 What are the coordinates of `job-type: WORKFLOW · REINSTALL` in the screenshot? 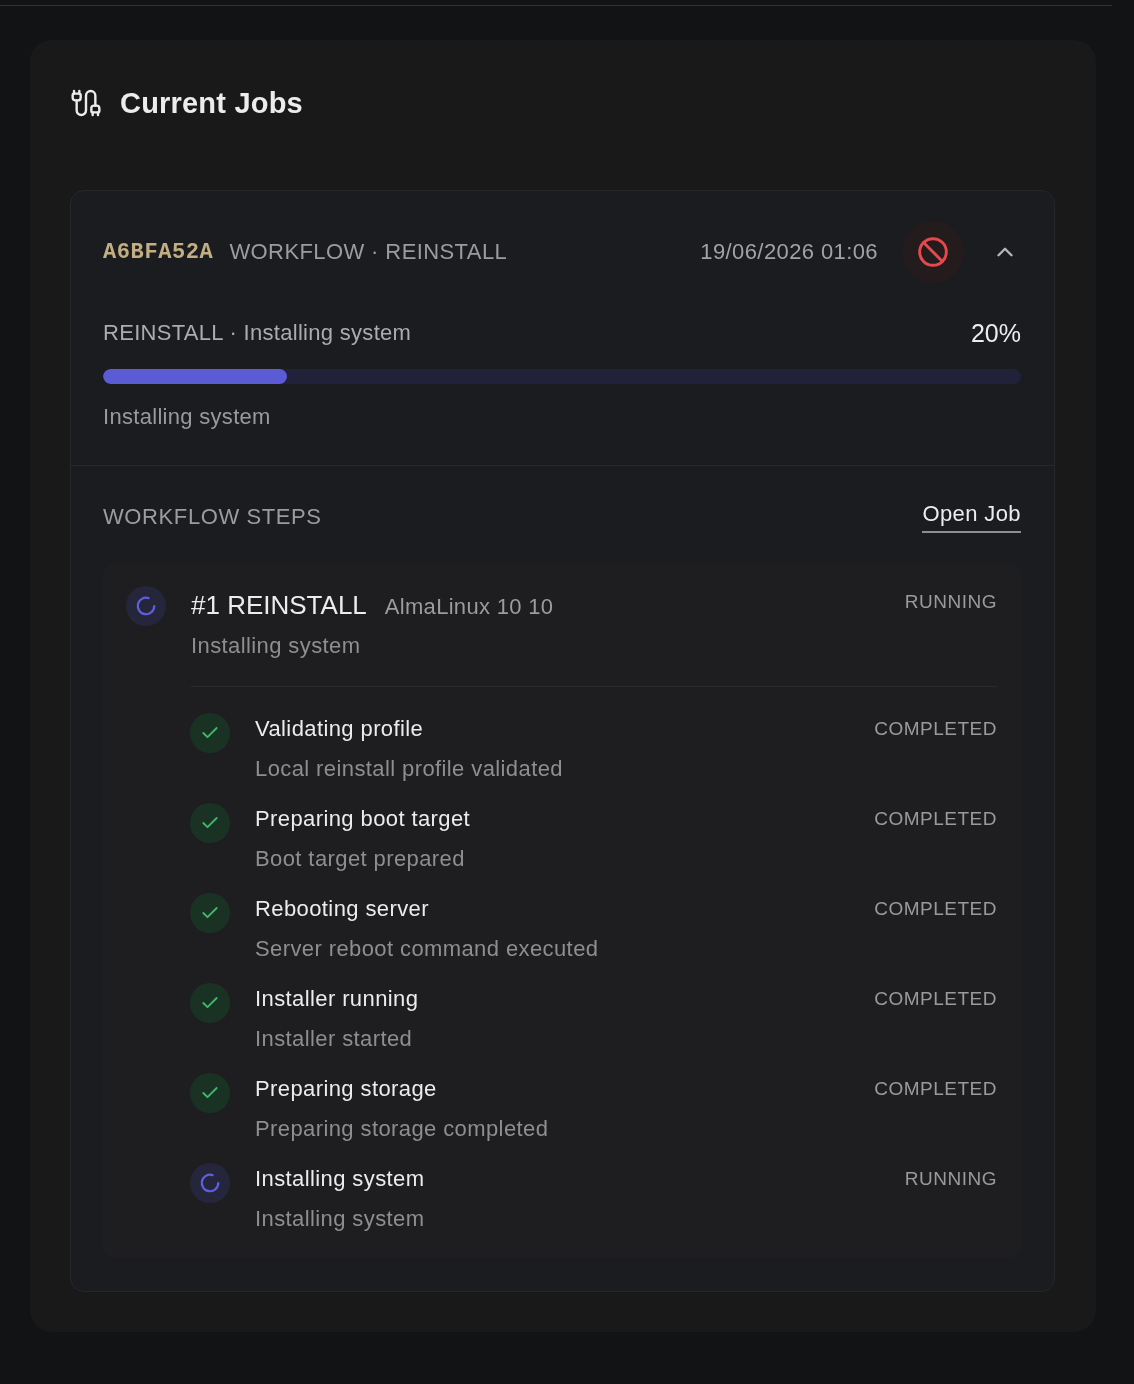 It's located at (368, 252).